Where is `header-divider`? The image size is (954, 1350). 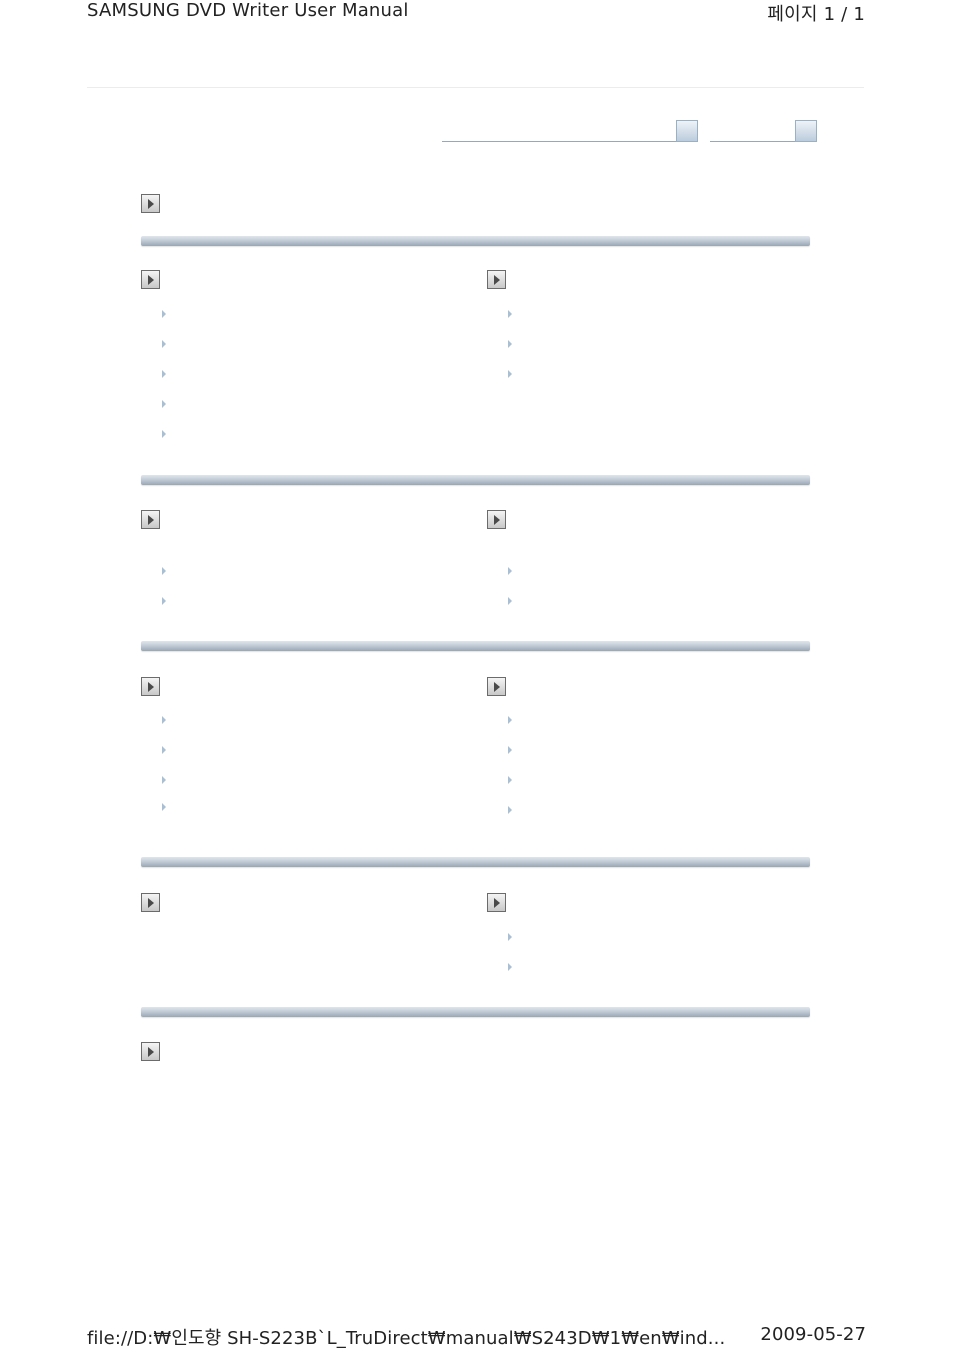
header-divider is located at coordinates (475, 87).